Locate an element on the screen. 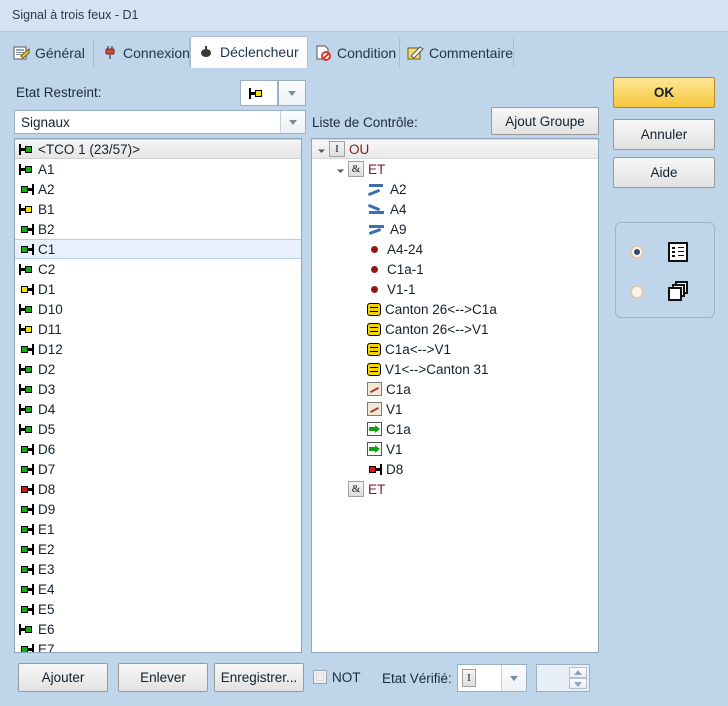 The height and width of the screenshot is (706, 728). signal-list-group-header: <TCO 1 (23/57)> is located at coordinates (158, 149).